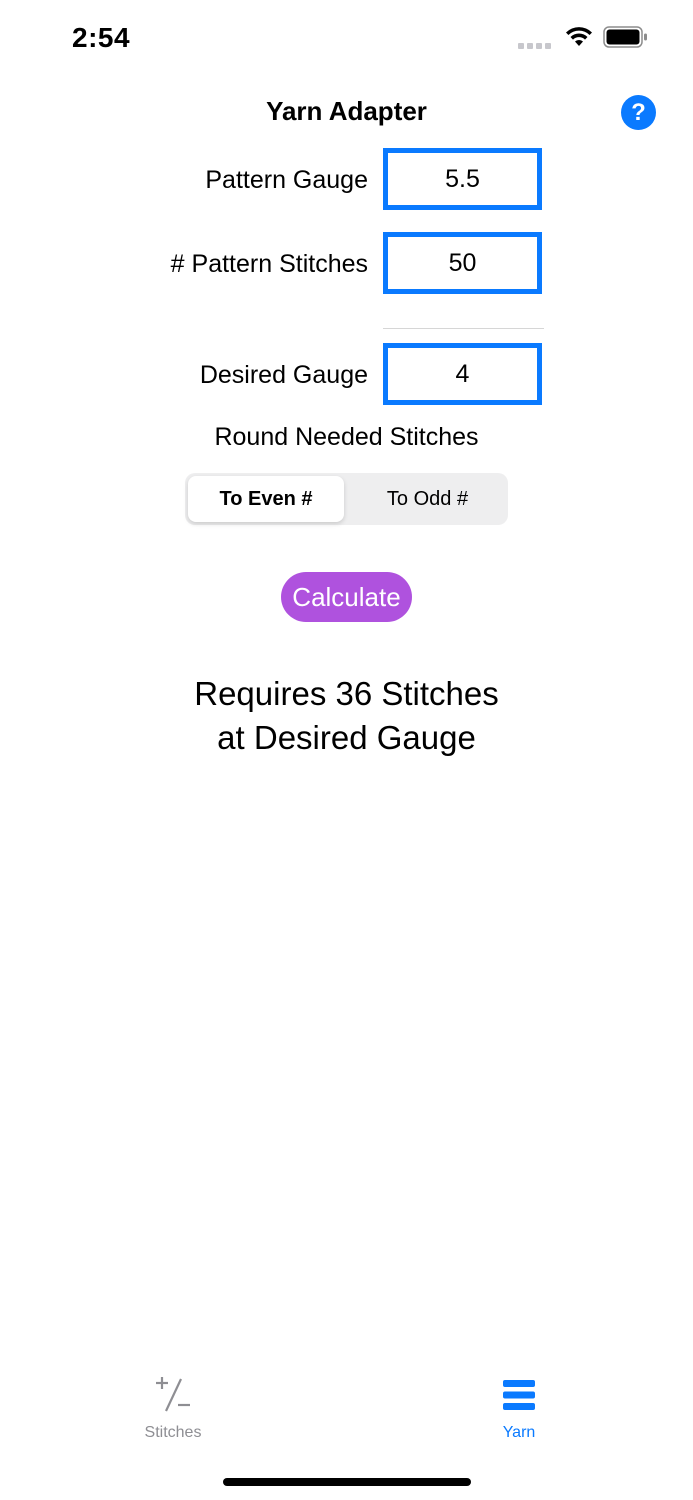 The height and width of the screenshot is (1500, 693). I want to click on calculate-button: Calculate, so click(346, 597).